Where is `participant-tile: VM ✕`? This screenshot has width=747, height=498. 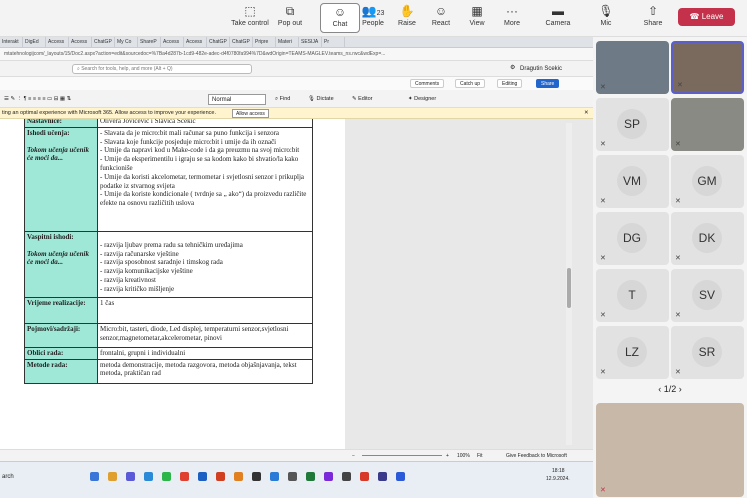
participant-tile: VM ✕ is located at coordinates (632, 181).